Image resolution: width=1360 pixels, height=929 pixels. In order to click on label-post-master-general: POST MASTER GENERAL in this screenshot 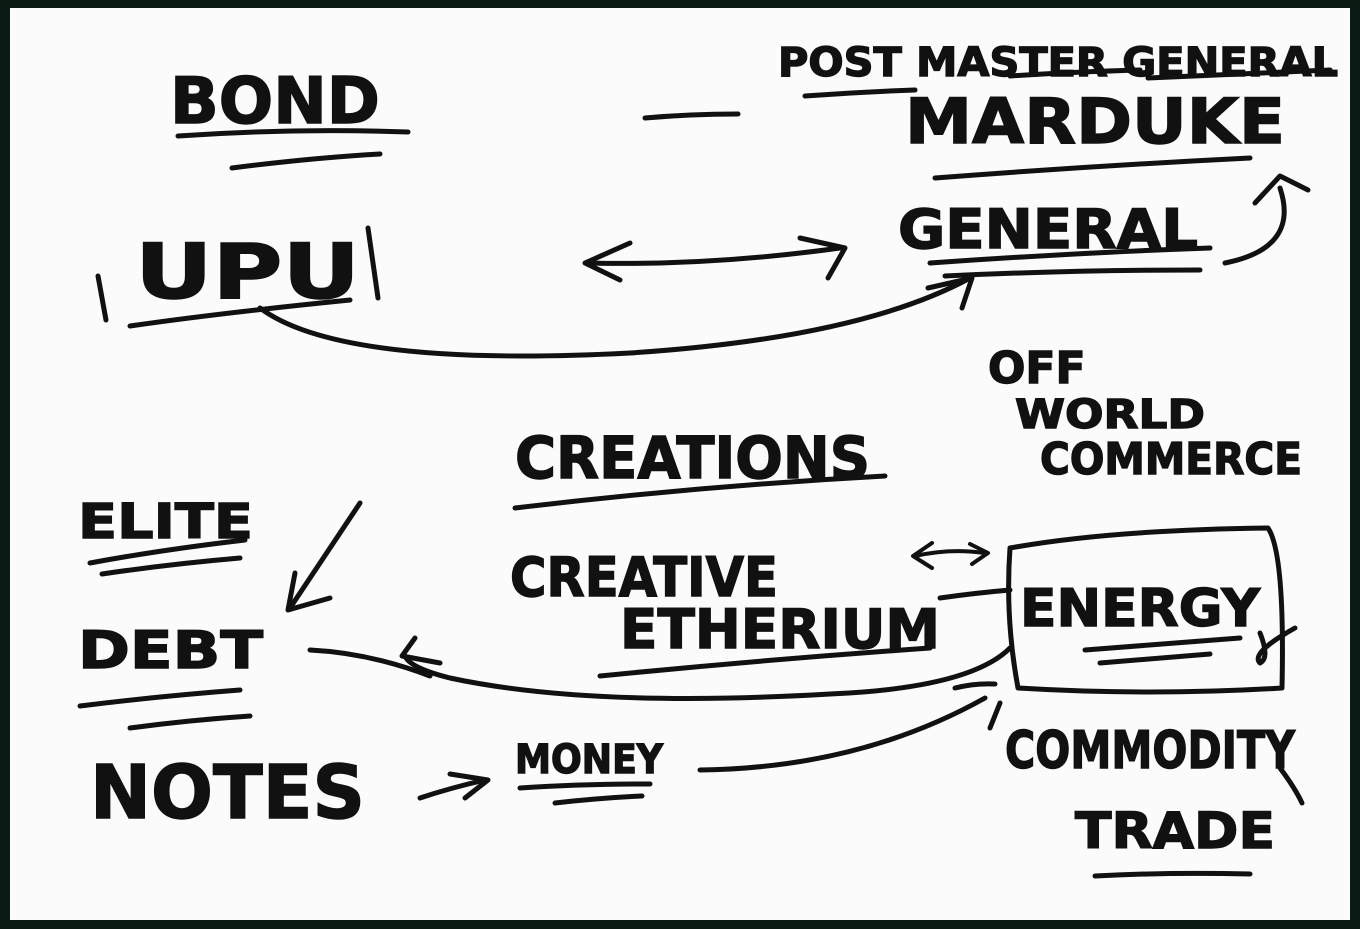, I will do `click(1058, 63)`.